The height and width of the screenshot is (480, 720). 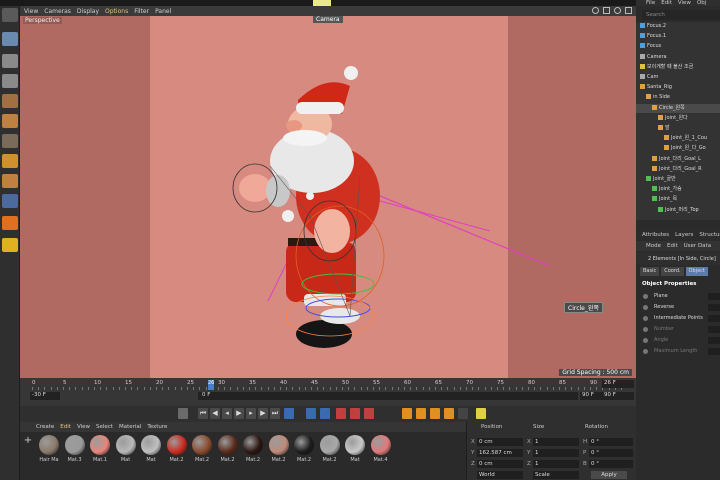 What do you see at coordinates (653, 246) in the screenshot?
I see `attr-menu-mode: Mode` at bounding box center [653, 246].